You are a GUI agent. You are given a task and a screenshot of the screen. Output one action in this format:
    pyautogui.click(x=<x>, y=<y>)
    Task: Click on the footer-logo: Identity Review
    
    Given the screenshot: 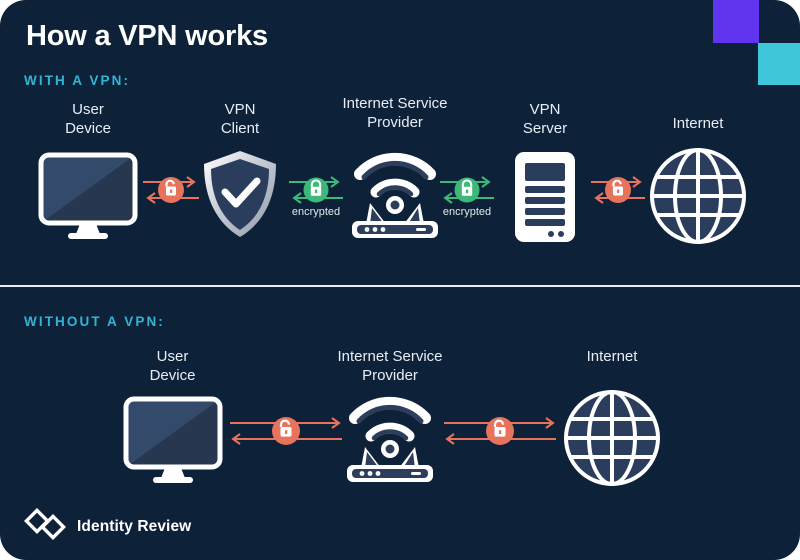 What is the action you would take?
    pyautogui.click(x=107, y=526)
    